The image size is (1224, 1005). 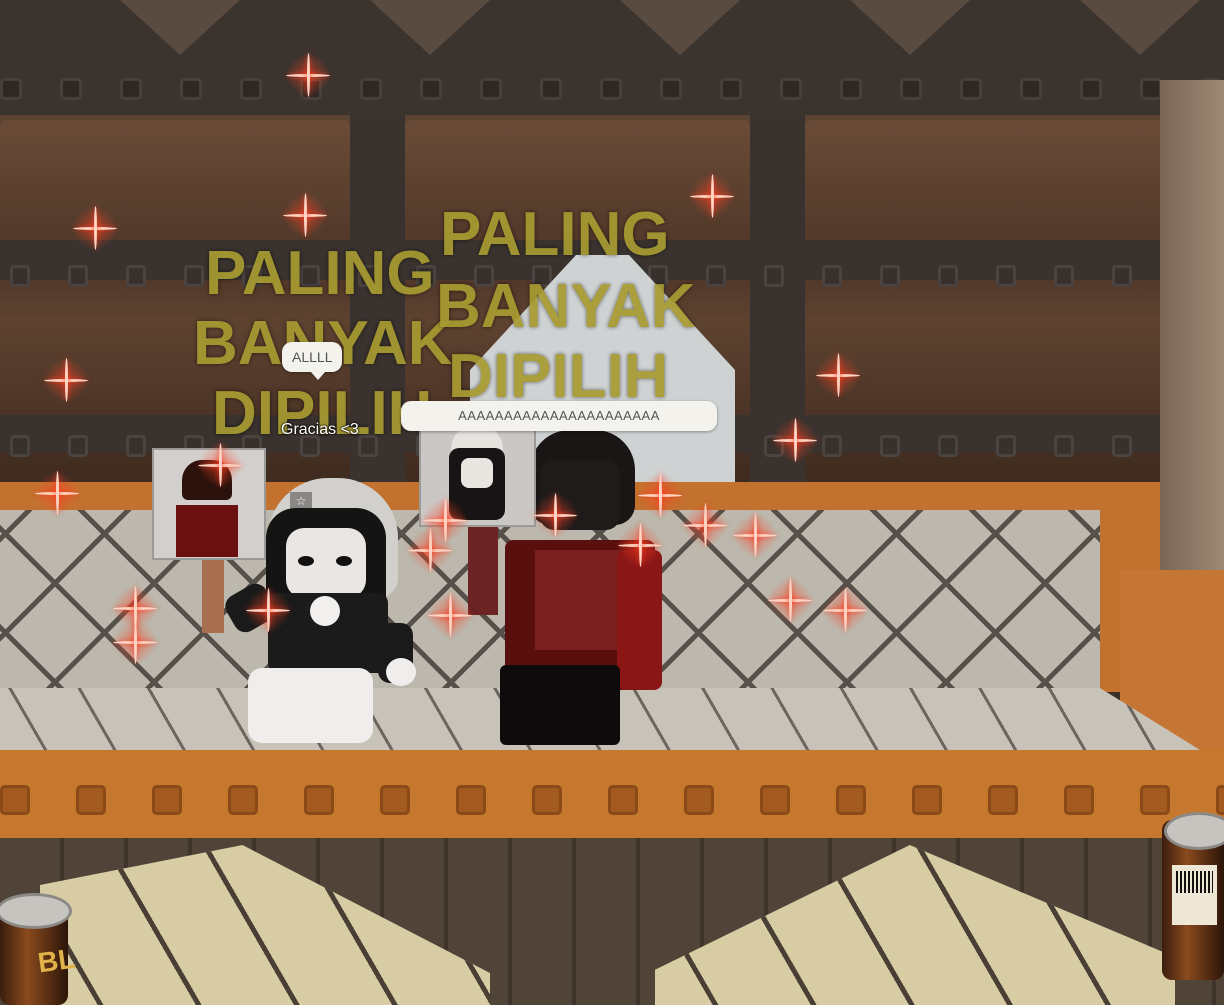 I want to click on face, so click(x=326, y=563).